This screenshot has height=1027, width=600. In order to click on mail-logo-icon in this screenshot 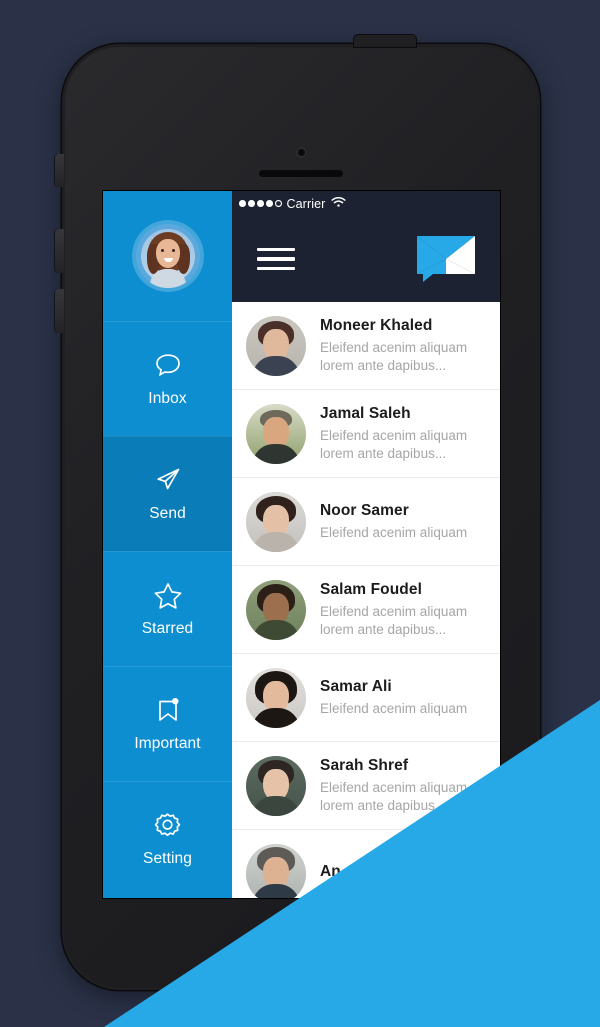, I will do `click(446, 259)`.